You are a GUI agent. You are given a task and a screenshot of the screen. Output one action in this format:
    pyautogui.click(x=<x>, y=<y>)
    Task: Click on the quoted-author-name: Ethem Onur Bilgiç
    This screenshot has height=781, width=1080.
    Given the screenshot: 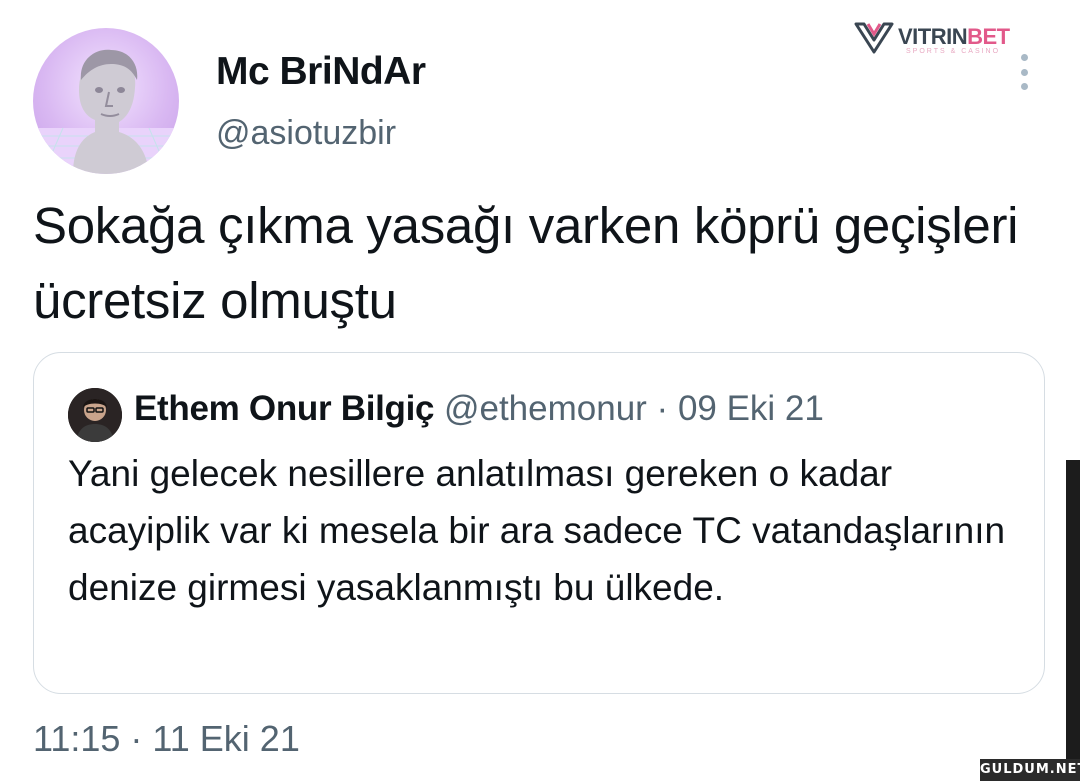 What is the action you would take?
    pyautogui.click(x=284, y=408)
    